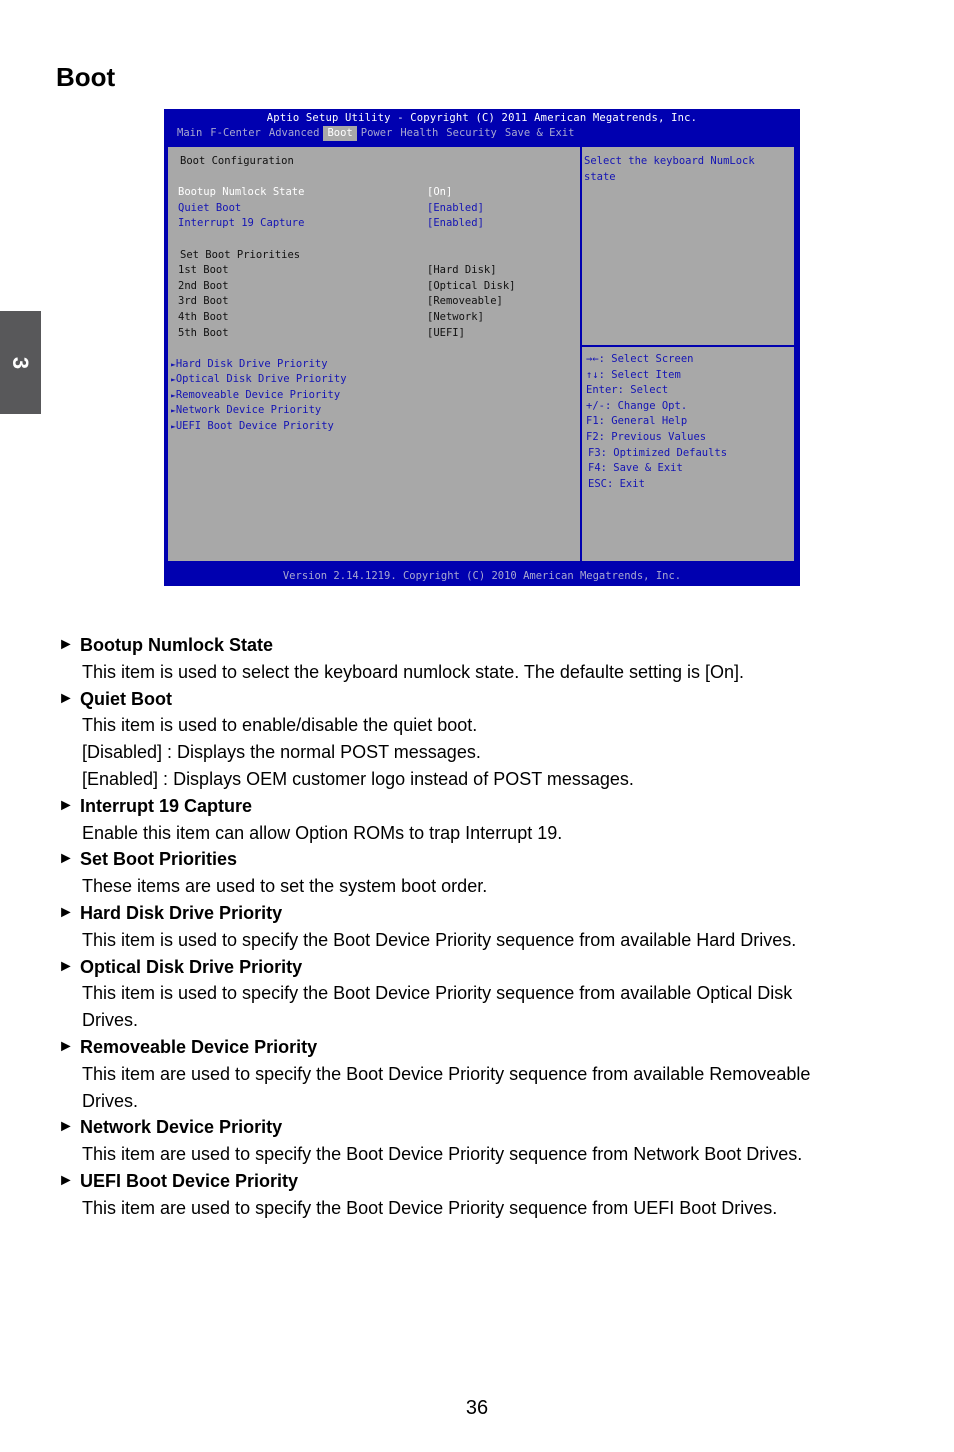  I want to click on bios-tab-power: Power, so click(377, 133).